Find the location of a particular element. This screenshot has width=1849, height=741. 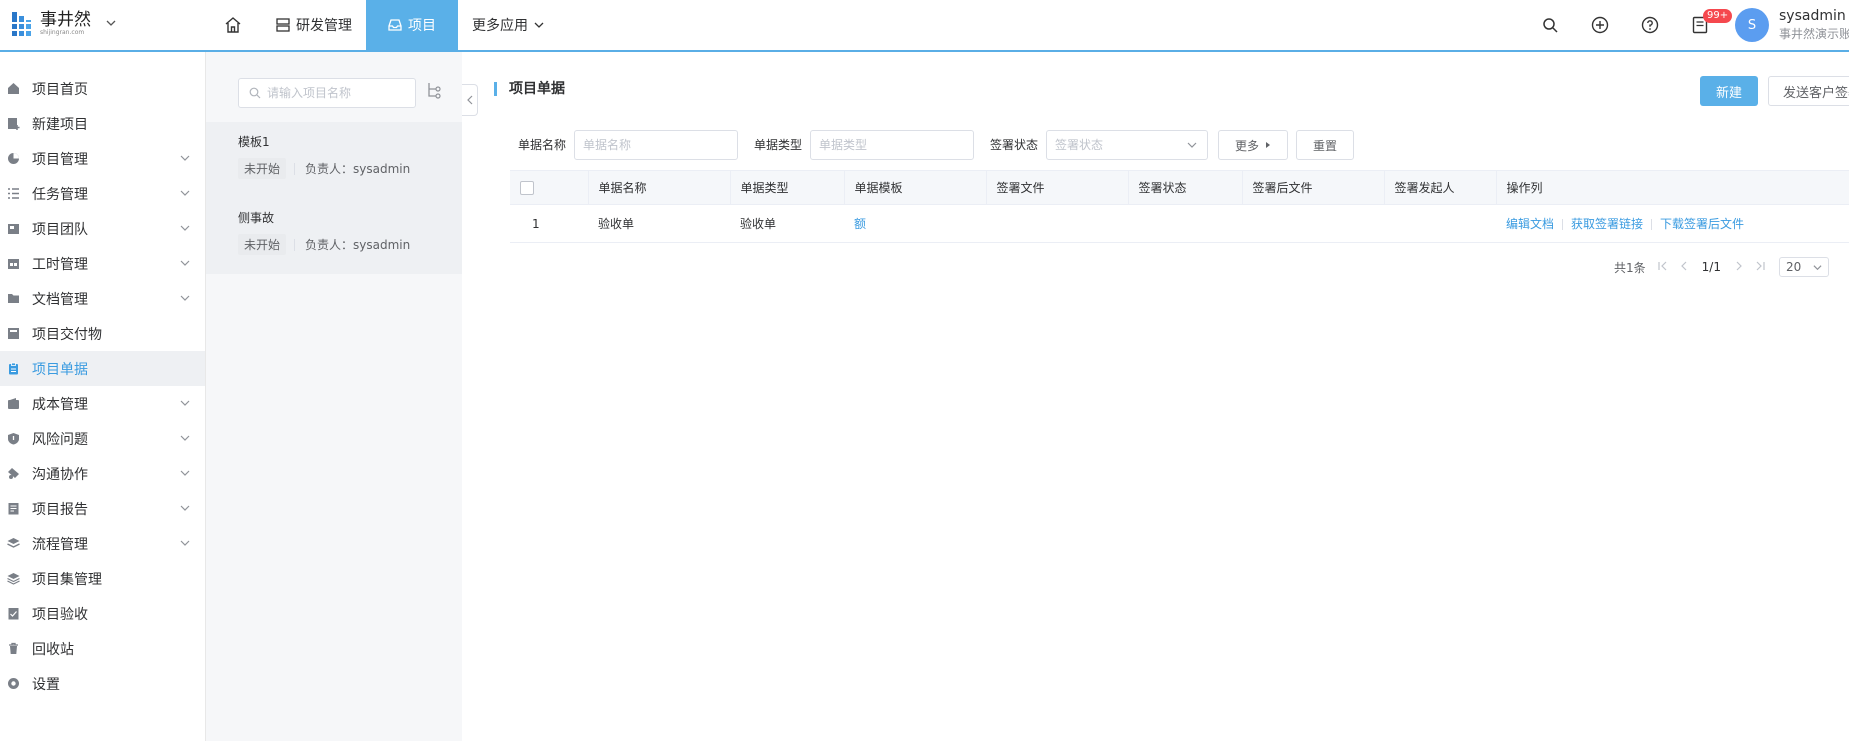

column-header: 签署后文件 is located at coordinates (1313, 187).